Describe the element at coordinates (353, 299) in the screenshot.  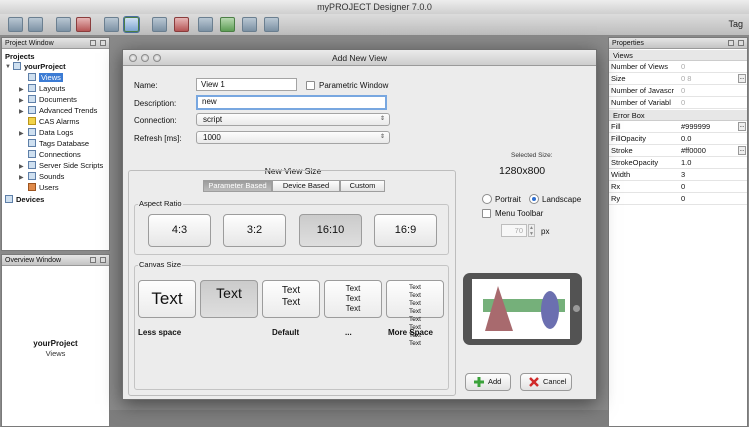
I see `canvas-size-option-4: Text Text Text` at that location.